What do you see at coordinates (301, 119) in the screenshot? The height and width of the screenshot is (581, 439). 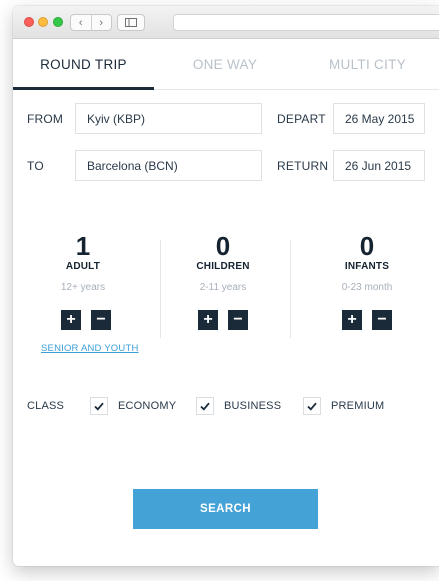 I see `depart-label: DEPART` at bounding box center [301, 119].